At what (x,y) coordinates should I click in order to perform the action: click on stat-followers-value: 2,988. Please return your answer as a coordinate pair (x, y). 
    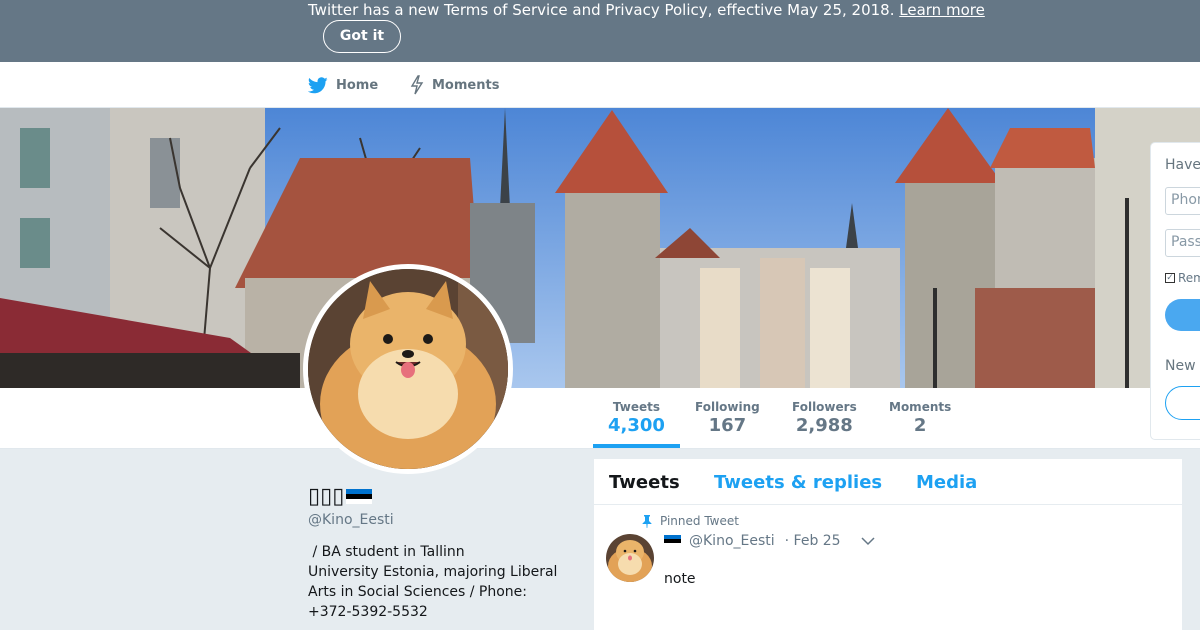
    Looking at the image, I should click on (824, 425).